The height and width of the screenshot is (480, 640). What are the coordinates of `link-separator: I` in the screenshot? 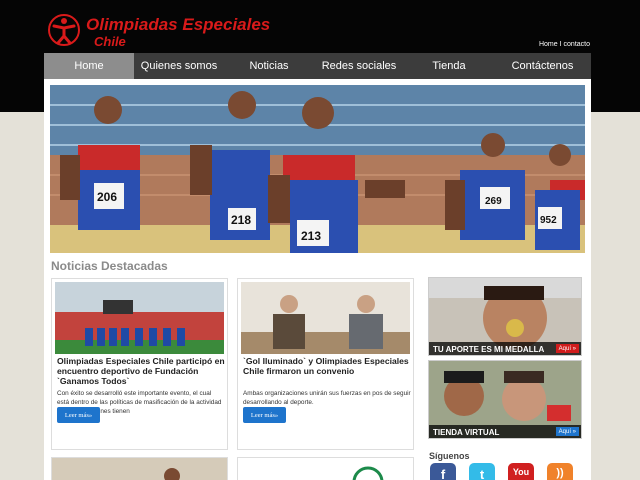 It's located at (560, 44).